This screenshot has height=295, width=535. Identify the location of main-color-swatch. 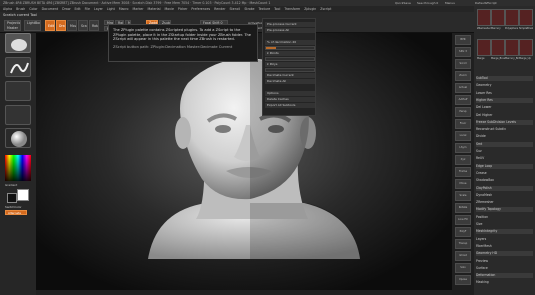
(23, 195).